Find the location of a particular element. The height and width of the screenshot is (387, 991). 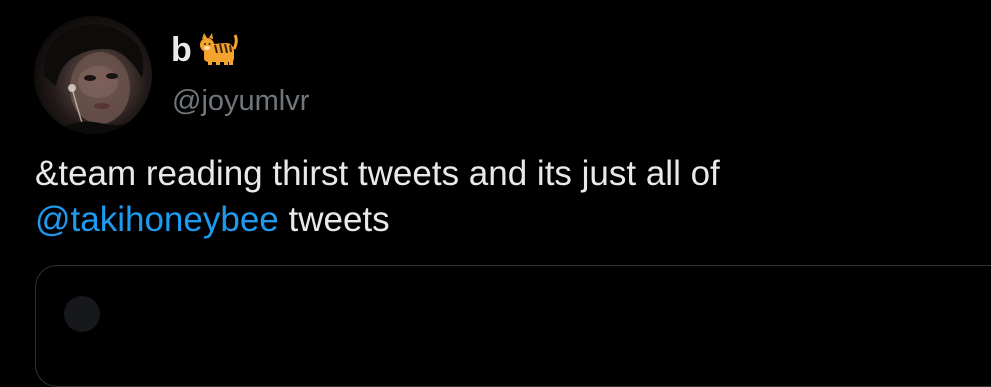

tiger-icon is located at coordinates (218, 50).